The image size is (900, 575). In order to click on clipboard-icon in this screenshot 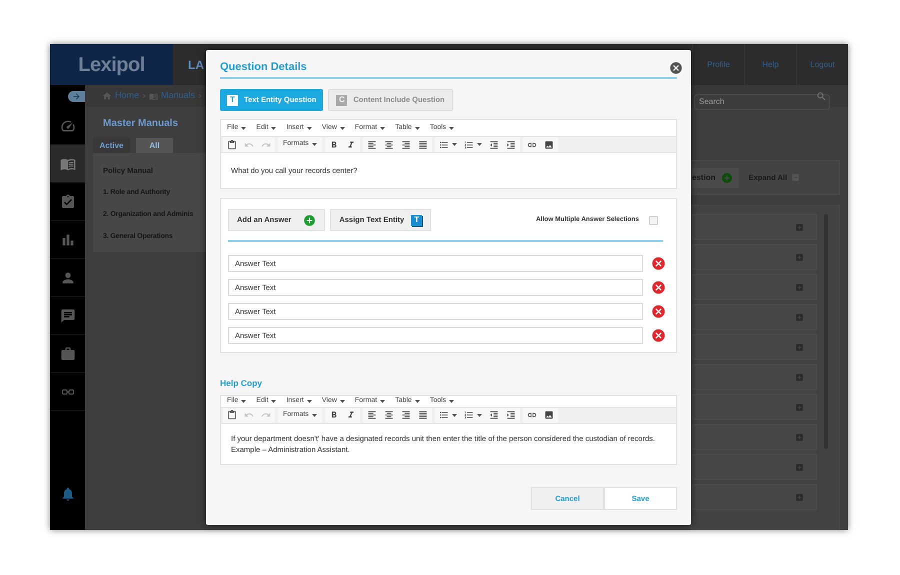, I will do `click(68, 202)`.